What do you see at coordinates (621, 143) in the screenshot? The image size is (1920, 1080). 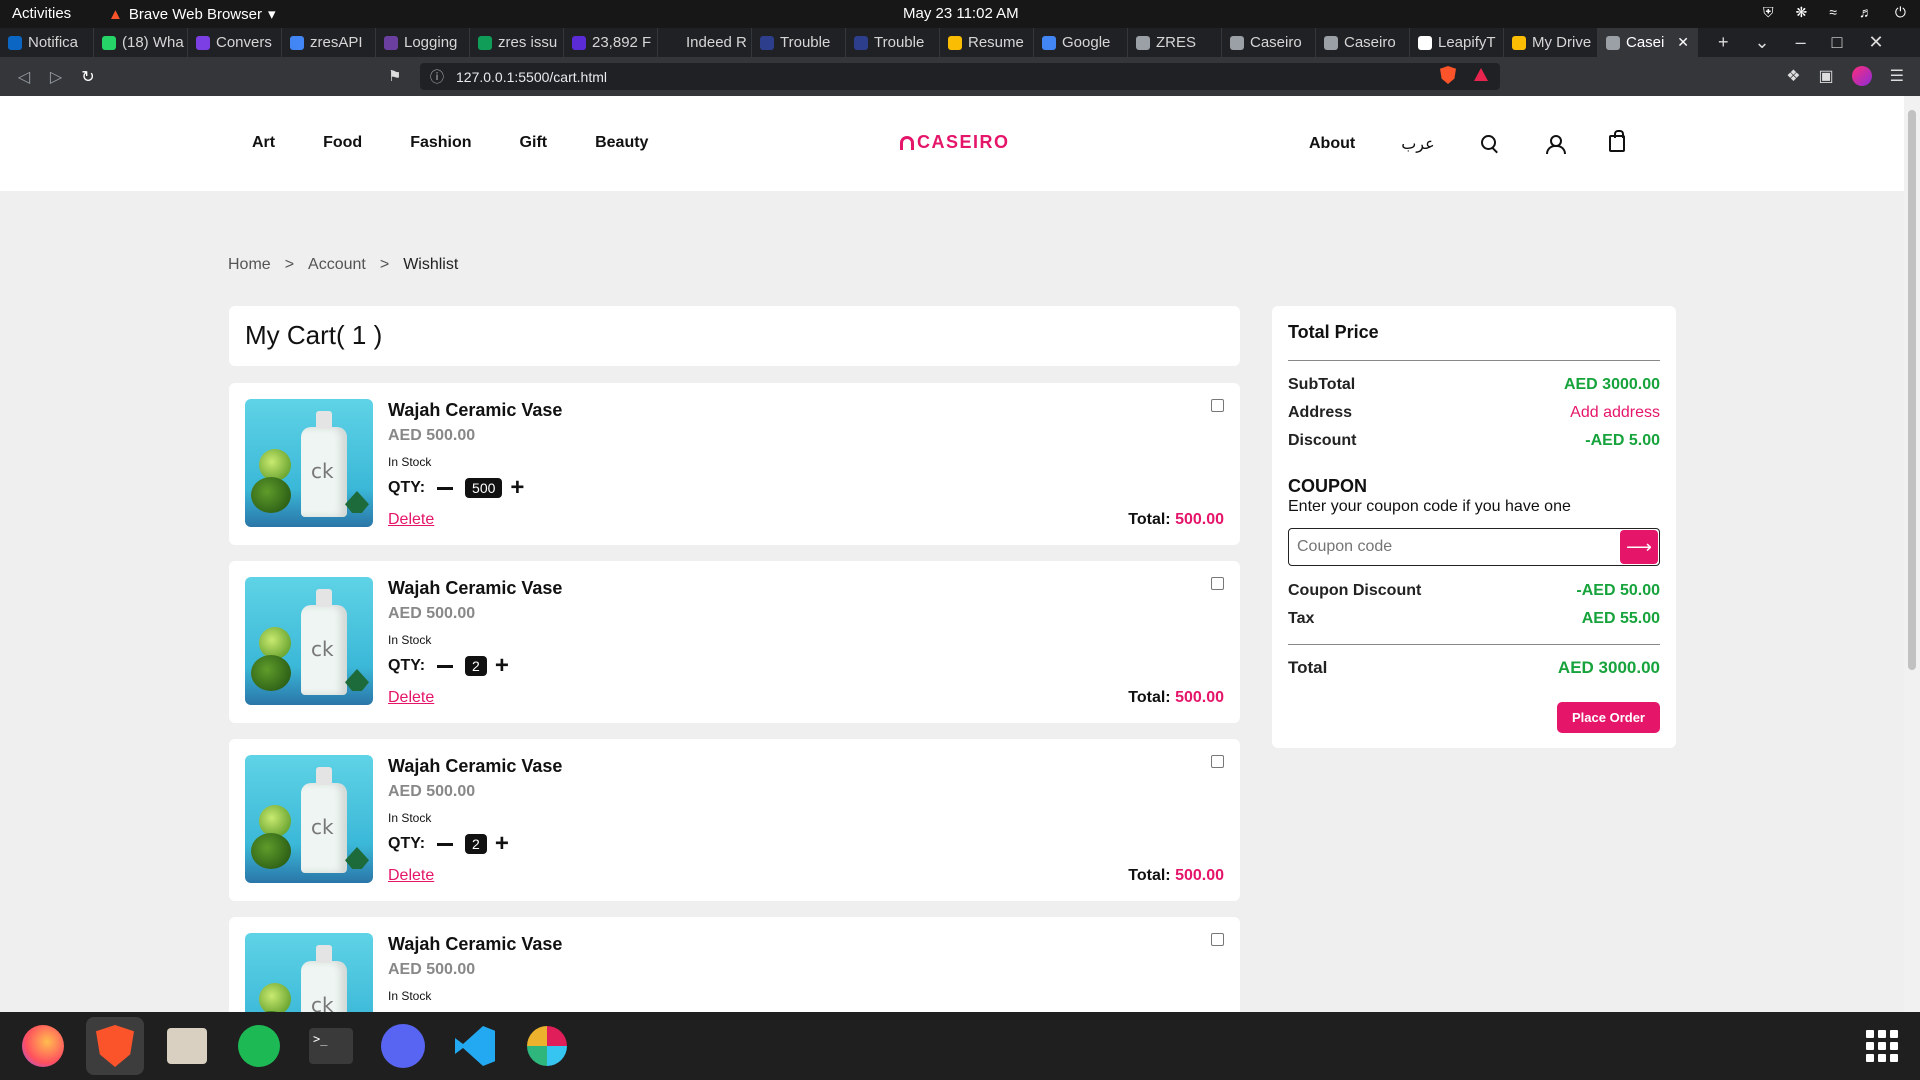 I see `nav-beauty: Beauty` at bounding box center [621, 143].